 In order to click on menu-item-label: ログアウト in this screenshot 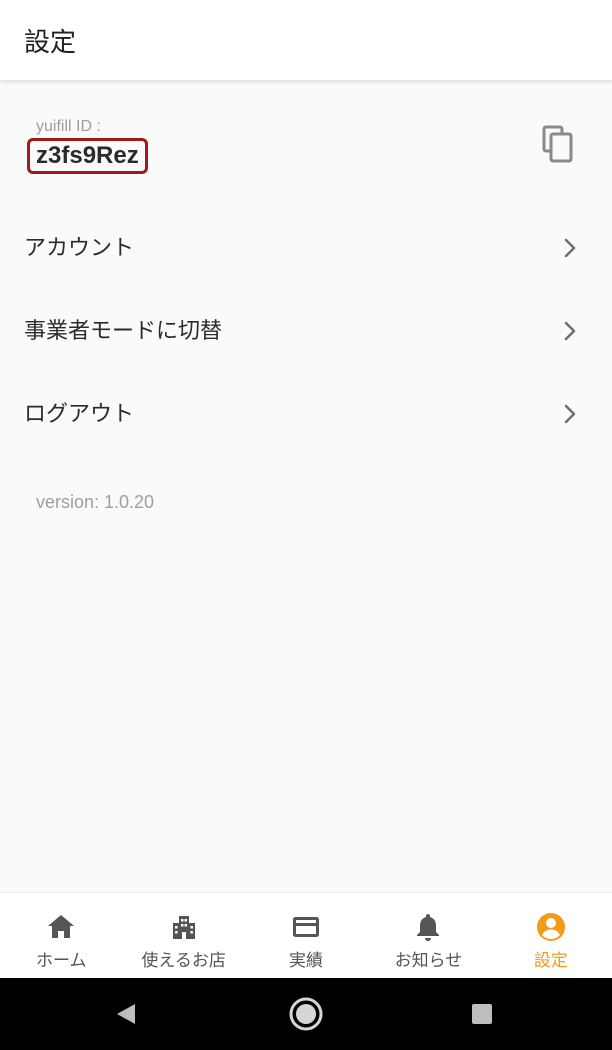, I will do `click(79, 414)`.